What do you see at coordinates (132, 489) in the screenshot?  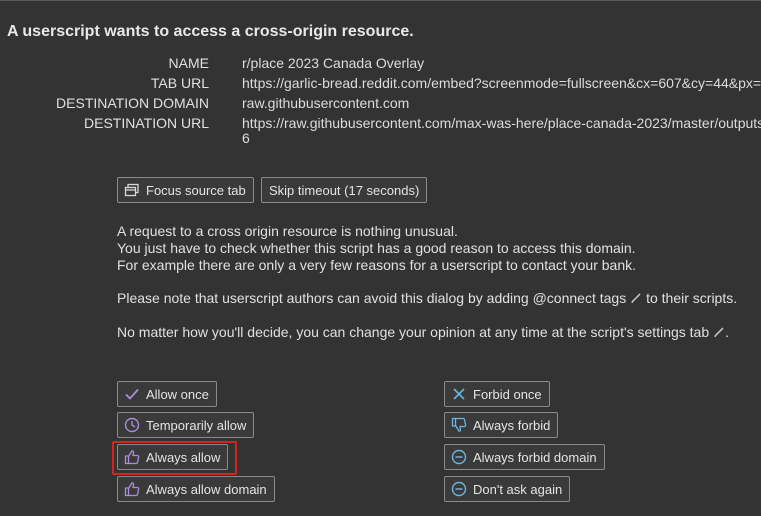 I see `thumbs-up-icon` at bounding box center [132, 489].